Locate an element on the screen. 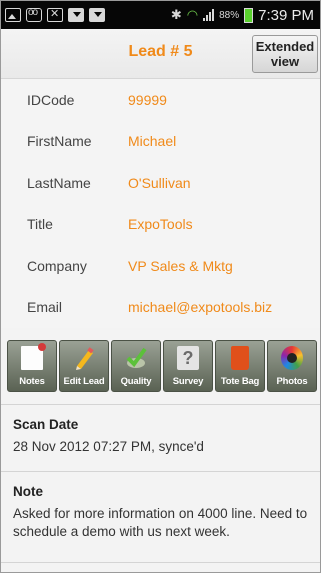 The width and height of the screenshot is (321, 573). voicemail-icon is located at coordinates (34, 14).